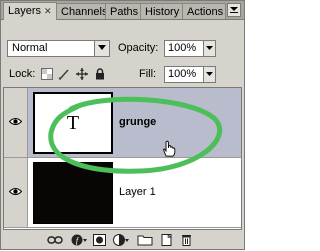  I want to click on lock-image-pixels-icon, so click(64, 74).